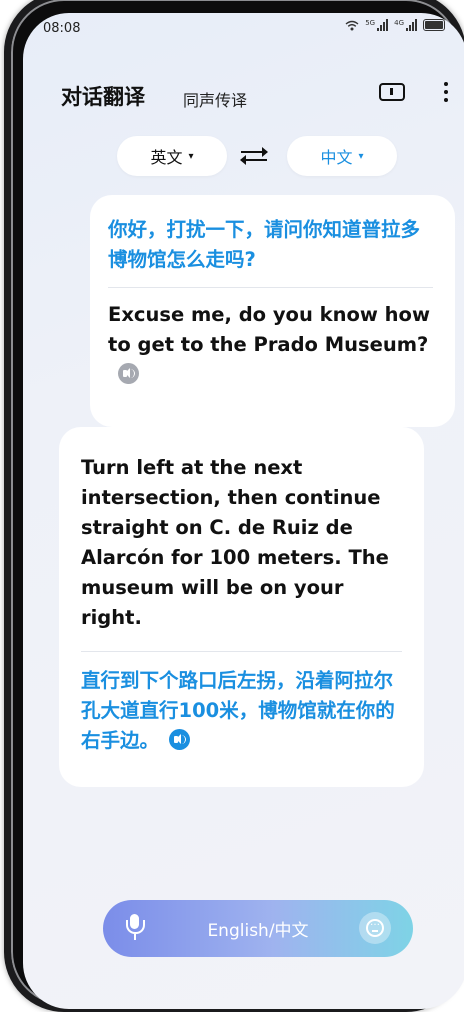 Image resolution: width=464 pixels, height=1012 pixels. Describe the element at coordinates (405, 25) in the screenshot. I see `signal-icon-2: 4G` at that location.